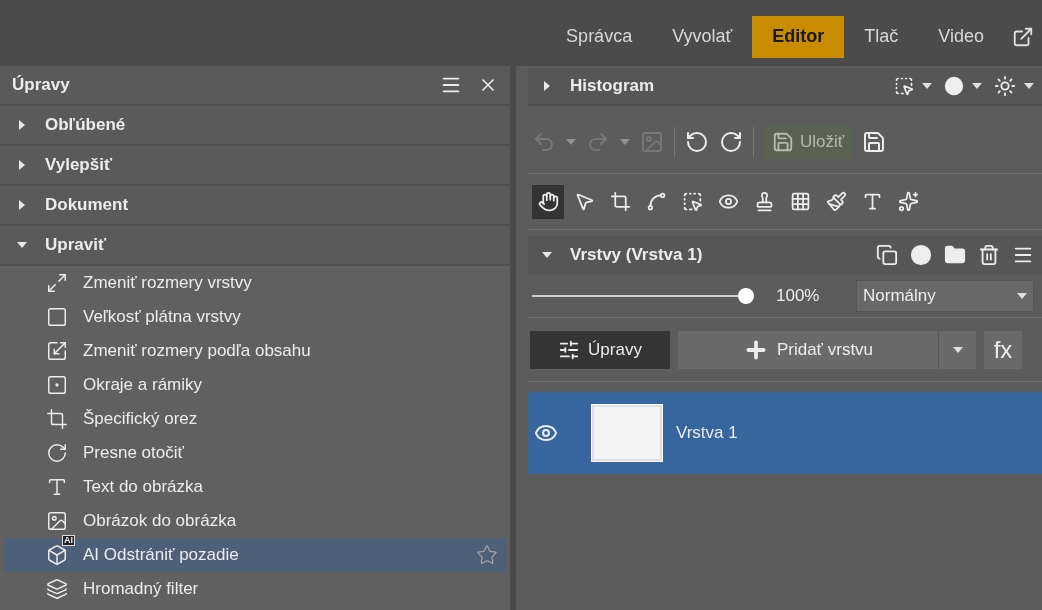 The height and width of the screenshot is (610, 1042). I want to click on menu-item: Veľkosť plátna vrstvy, so click(255, 317).